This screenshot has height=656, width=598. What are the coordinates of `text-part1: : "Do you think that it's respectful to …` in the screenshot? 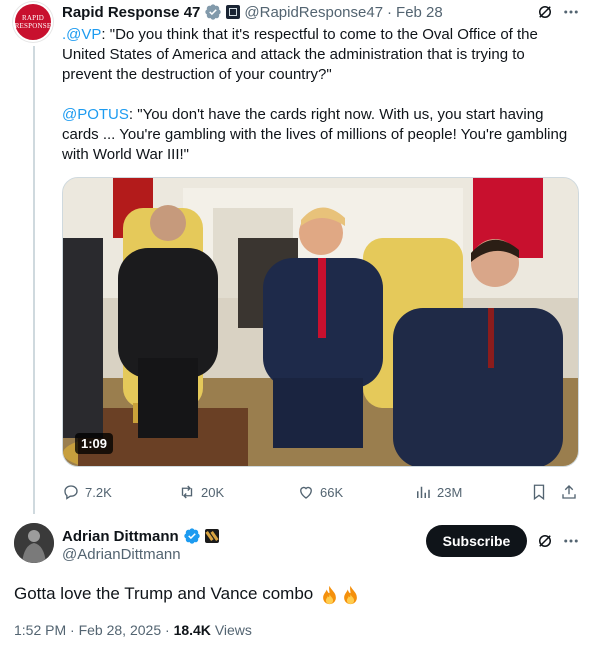 It's located at (300, 54).